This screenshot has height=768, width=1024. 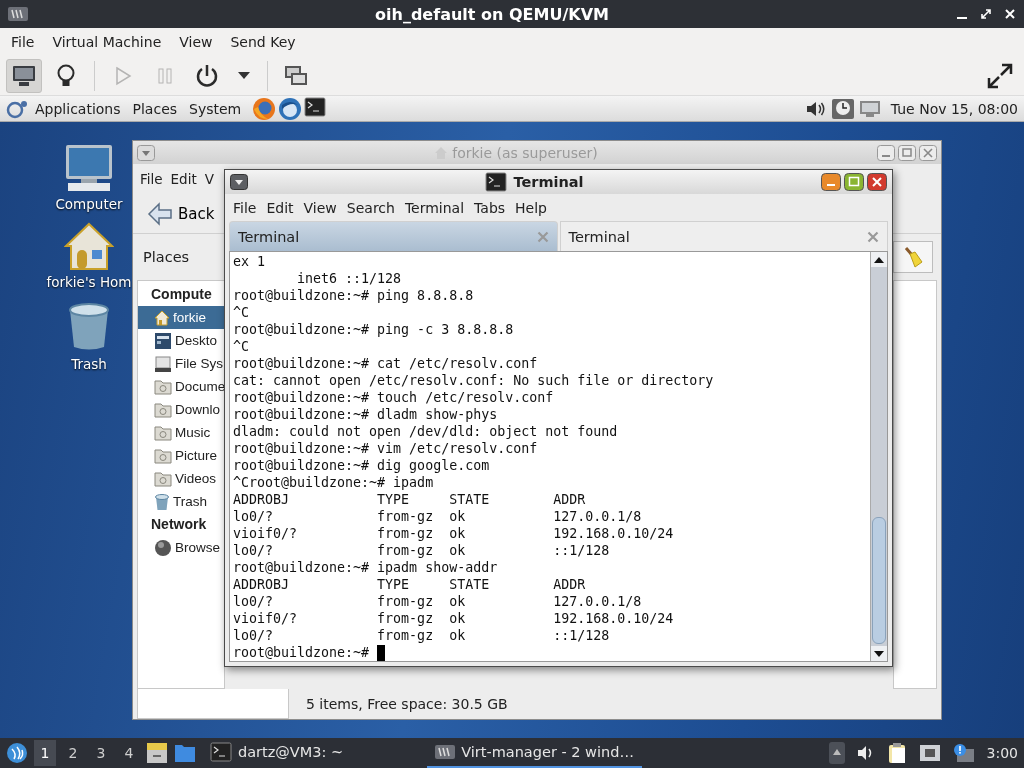 I want to click on desktop-icon-label: Computer, so click(x=89, y=204).